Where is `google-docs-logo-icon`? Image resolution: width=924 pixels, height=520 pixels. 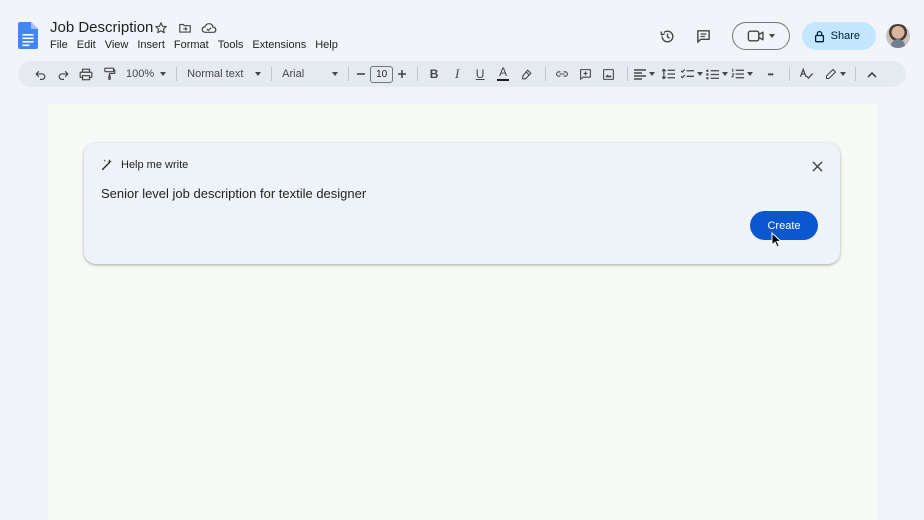 google-docs-logo-icon is located at coordinates (28, 35).